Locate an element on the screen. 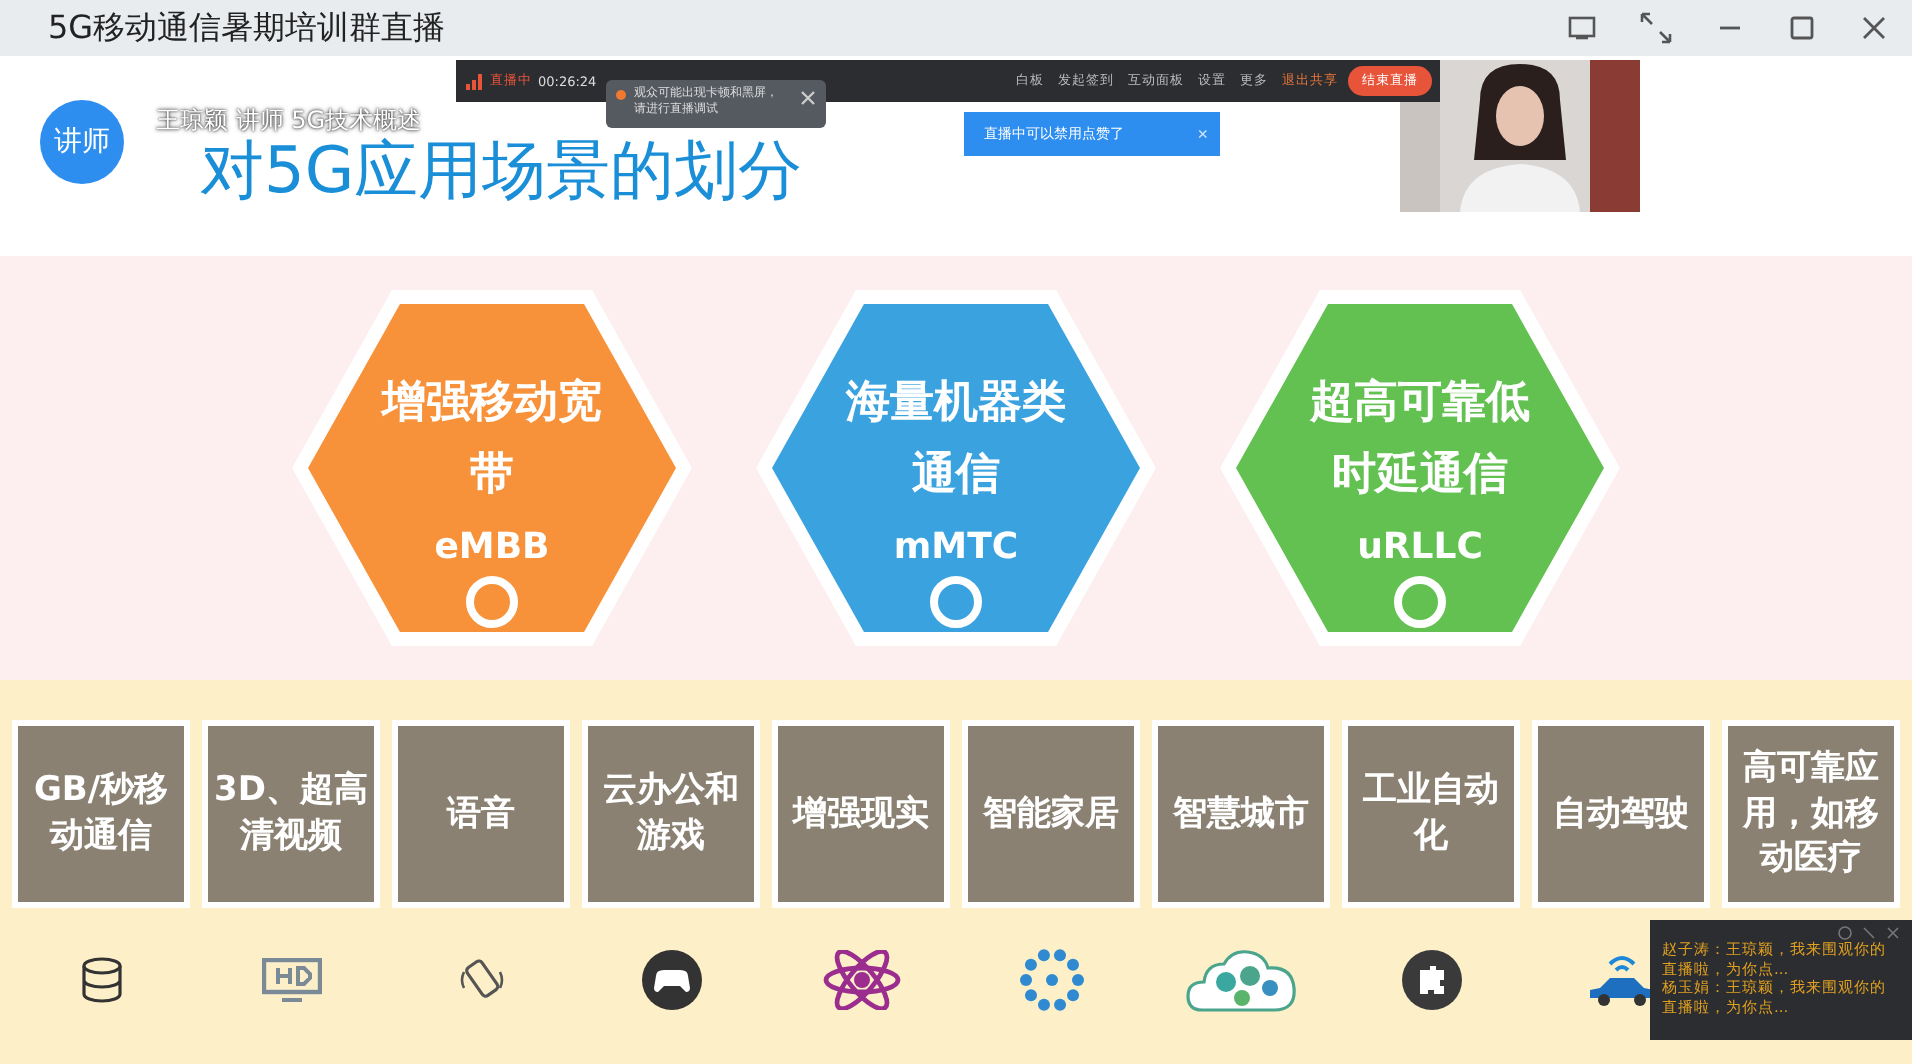  presenter-caption: 王琼颖 讲师 5G技术概述 is located at coordinates (289, 121).